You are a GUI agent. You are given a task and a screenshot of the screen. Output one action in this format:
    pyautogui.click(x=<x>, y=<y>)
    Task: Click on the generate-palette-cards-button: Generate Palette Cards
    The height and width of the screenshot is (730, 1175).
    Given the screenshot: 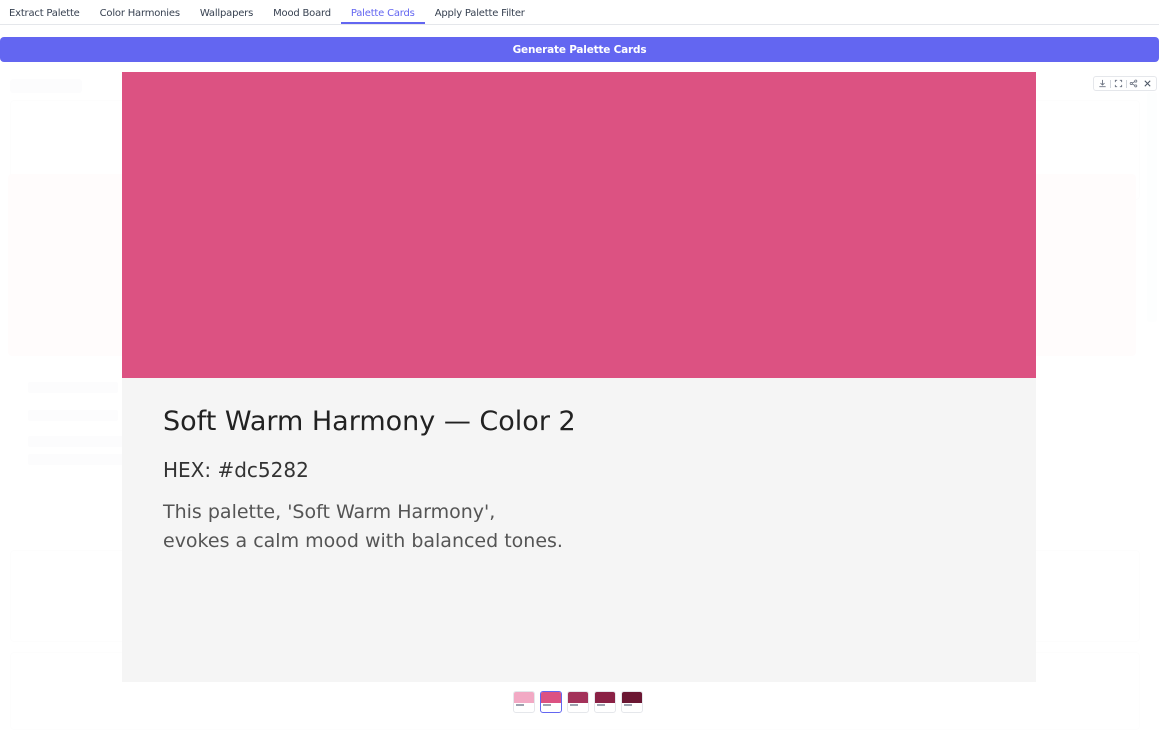 What is the action you would take?
    pyautogui.click(x=579, y=49)
    